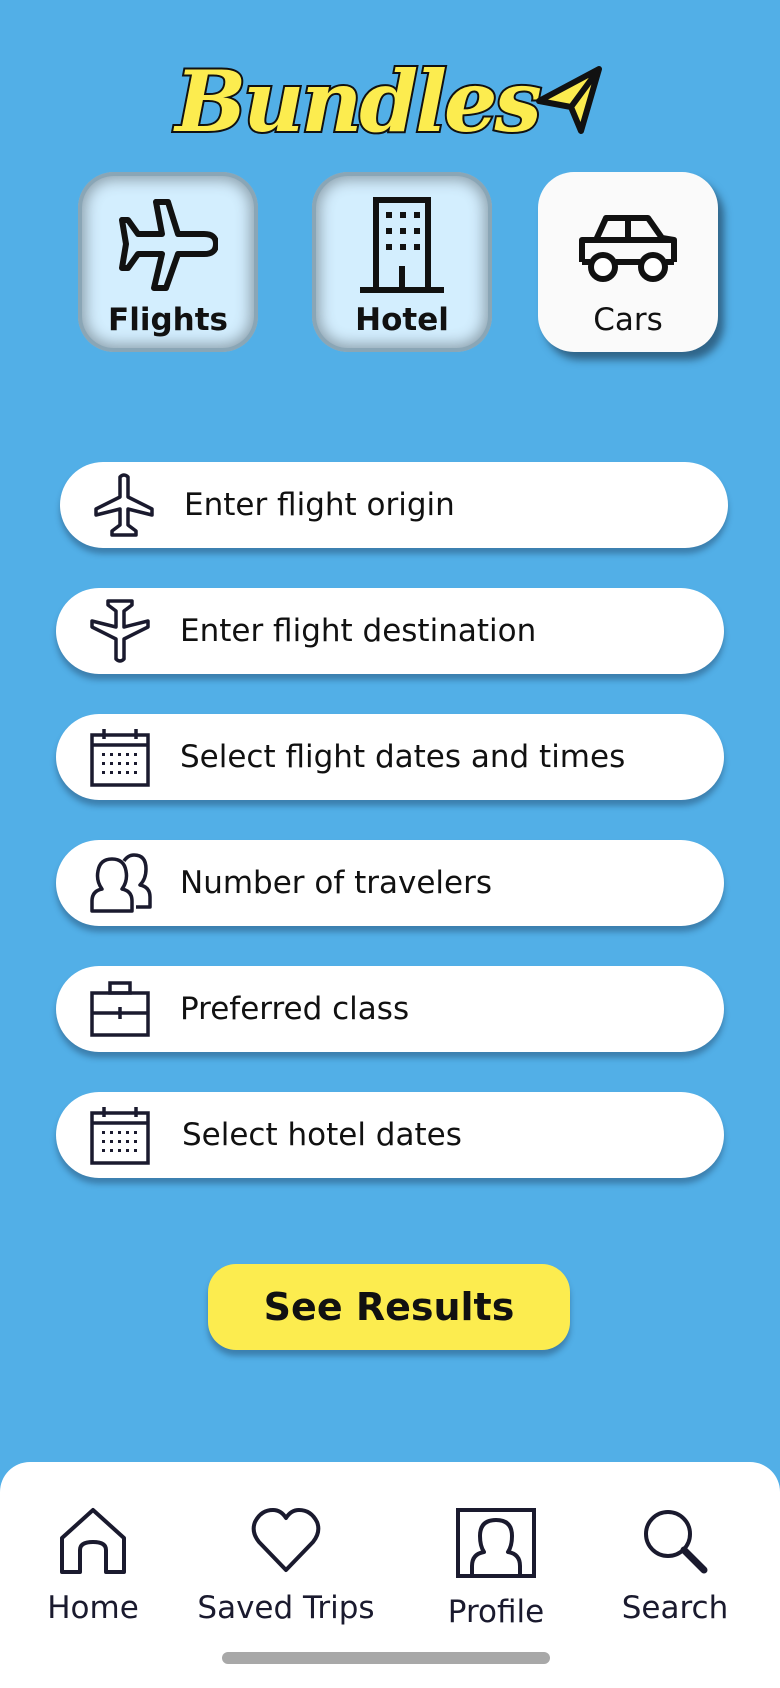  I want to click on tab-label: Hotel, so click(402, 320).